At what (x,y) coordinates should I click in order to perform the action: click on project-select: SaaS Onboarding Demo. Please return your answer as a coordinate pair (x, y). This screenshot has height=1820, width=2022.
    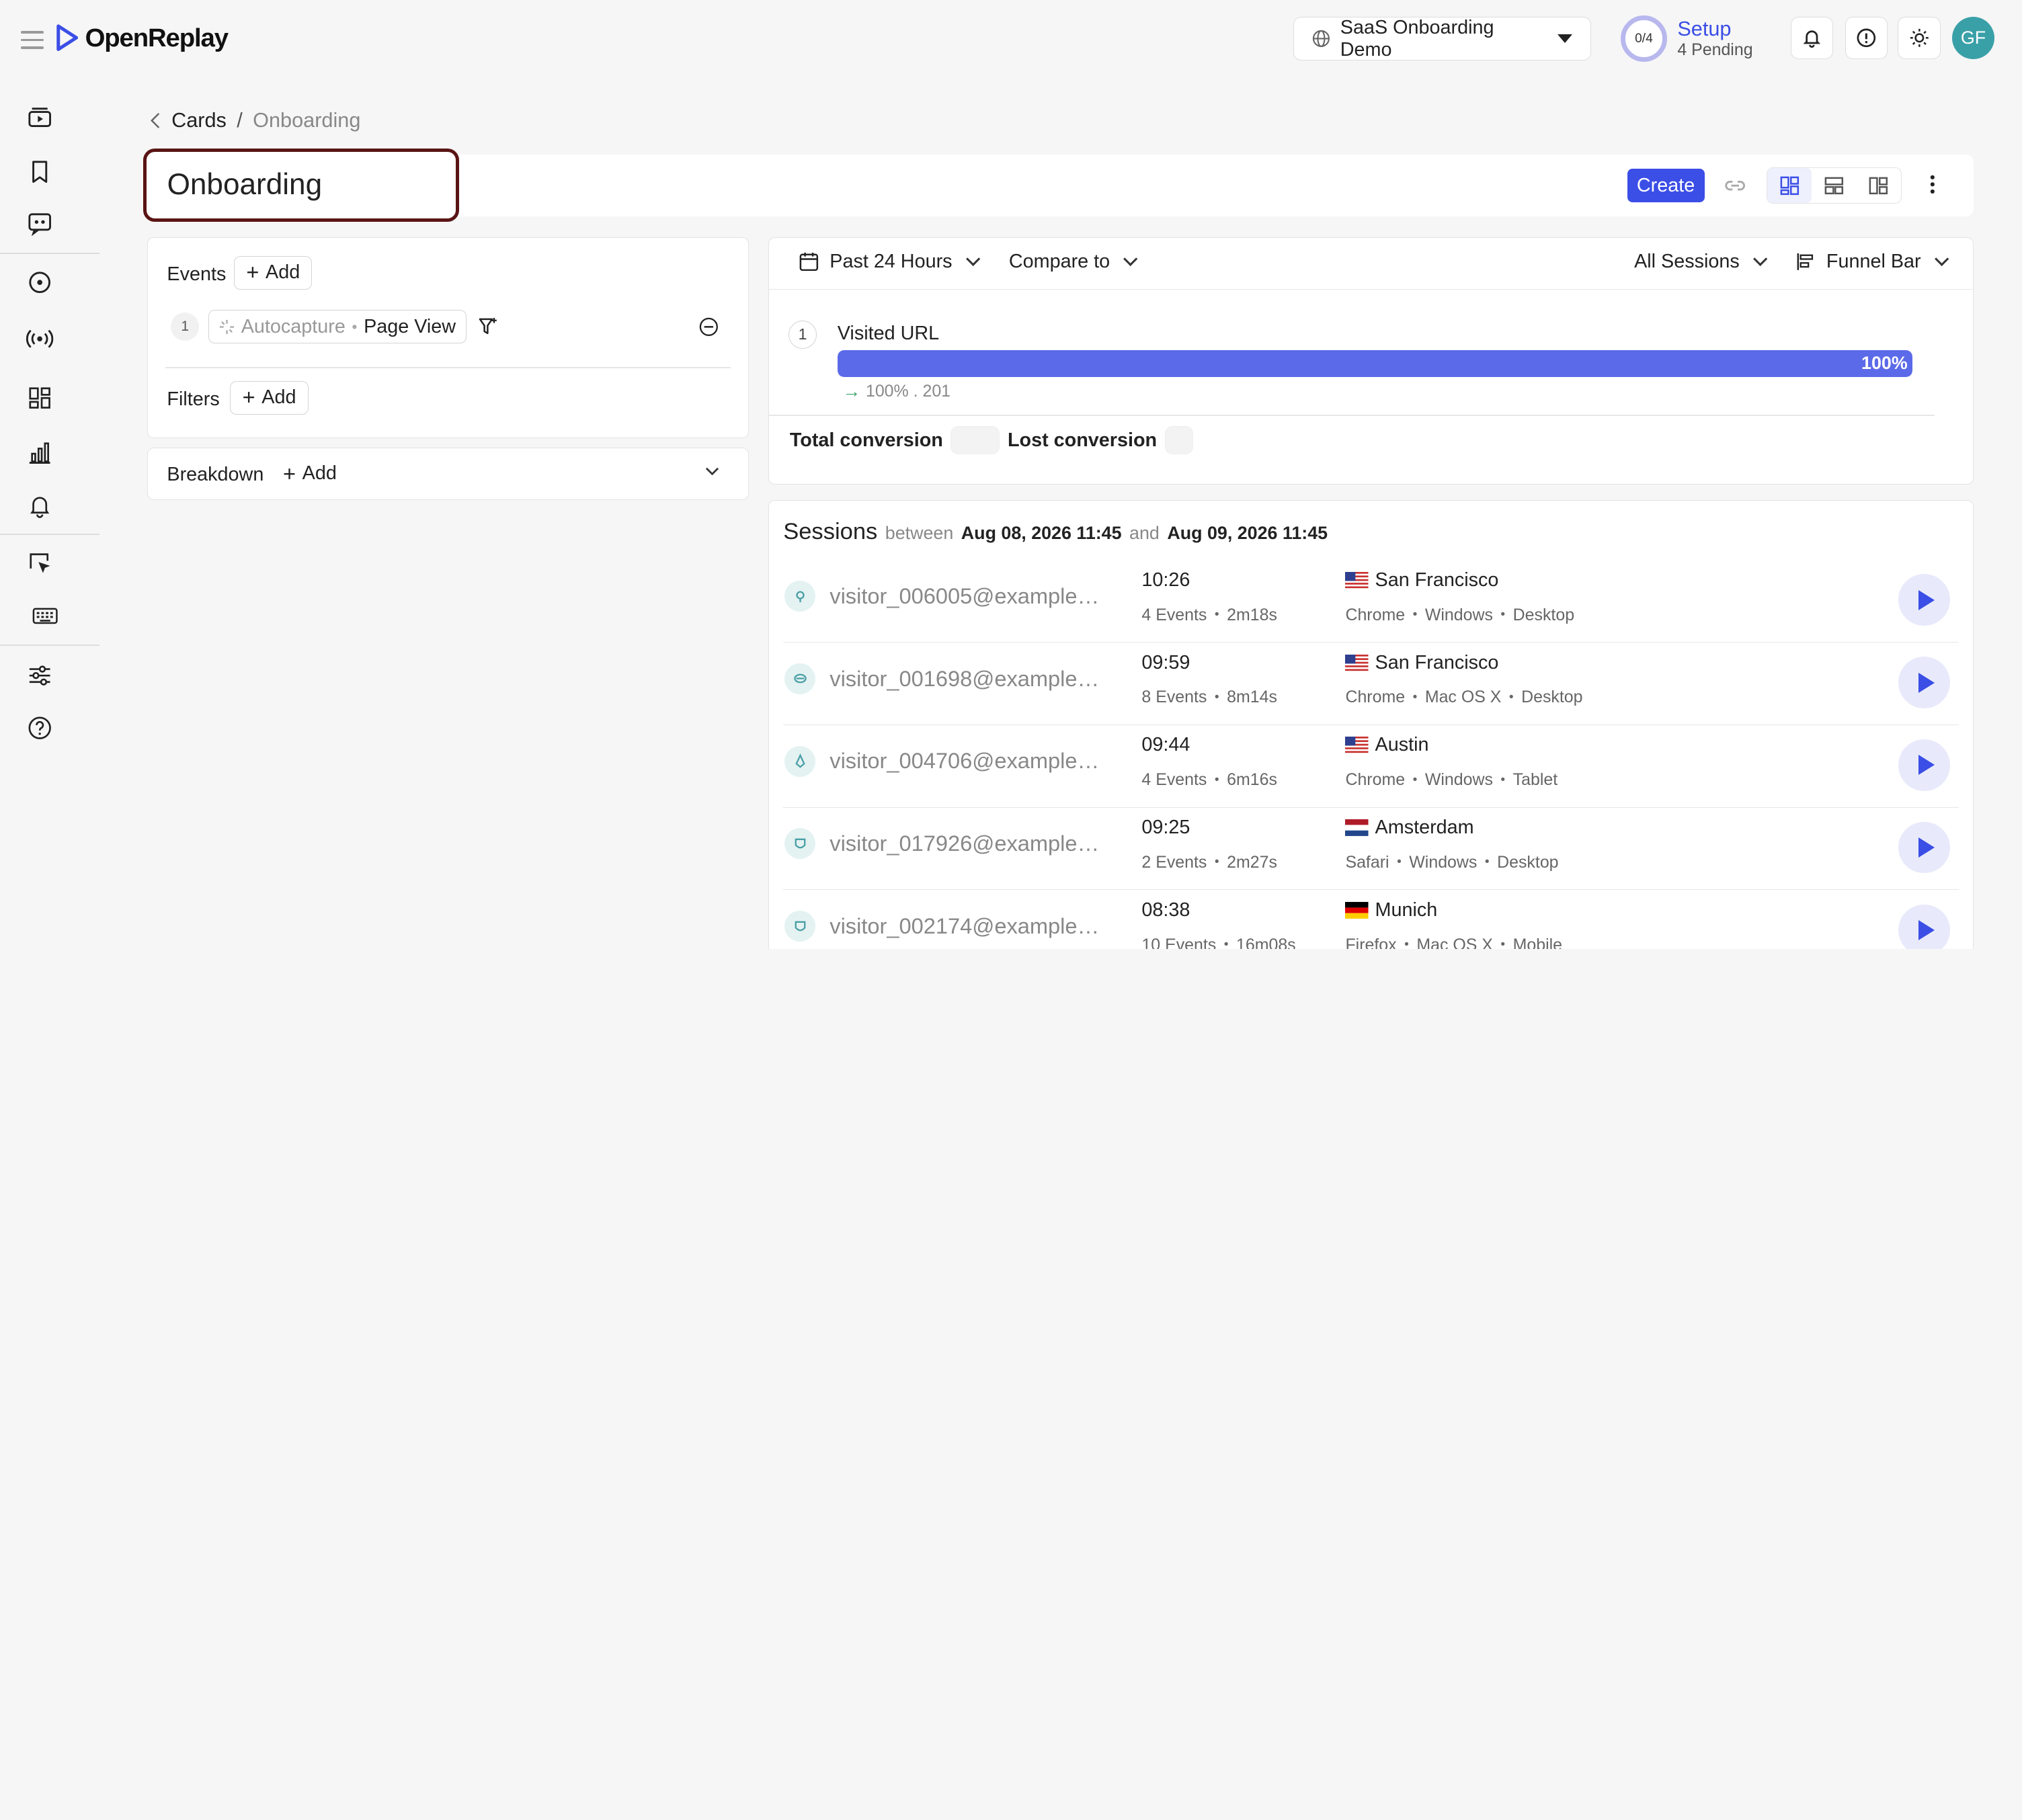
    Looking at the image, I should click on (1442, 39).